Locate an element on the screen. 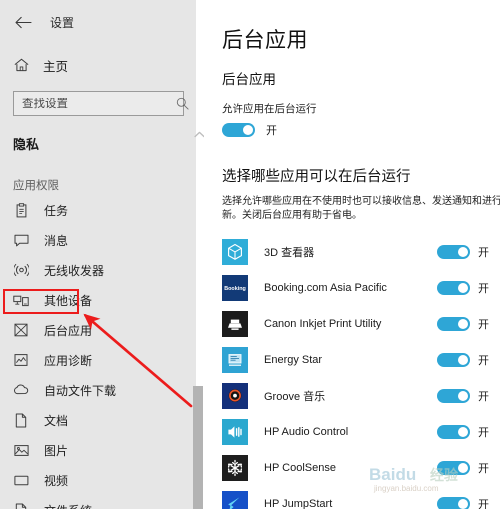  master-toggle-row: 开 is located at coordinates (361, 130).